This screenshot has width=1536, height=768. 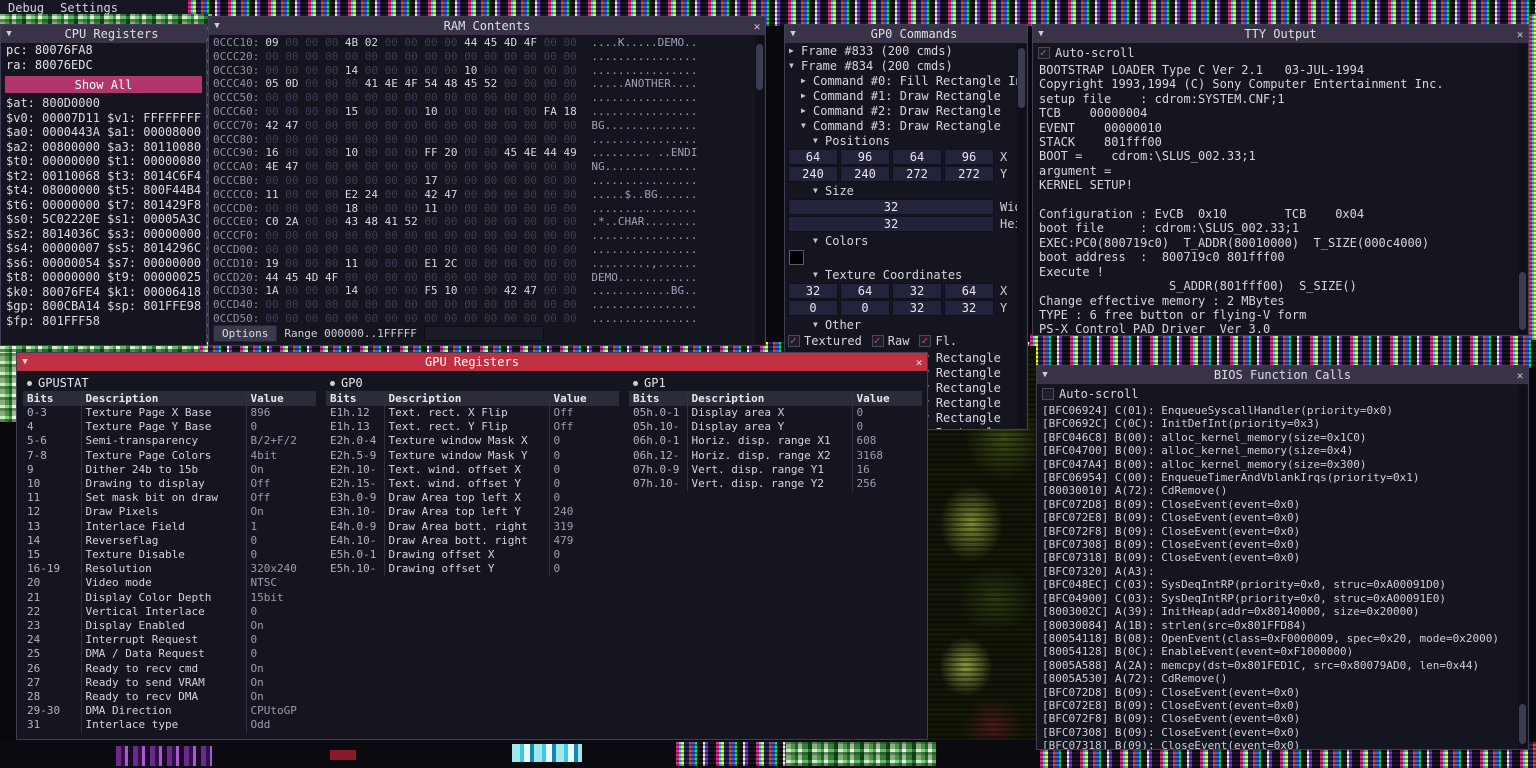 What do you see at coordinates (472, 362) in the screenshot?
I see `gpu-registers-titlebar: ▼ GPU Registers ✕` at bounding box center [472, 362].